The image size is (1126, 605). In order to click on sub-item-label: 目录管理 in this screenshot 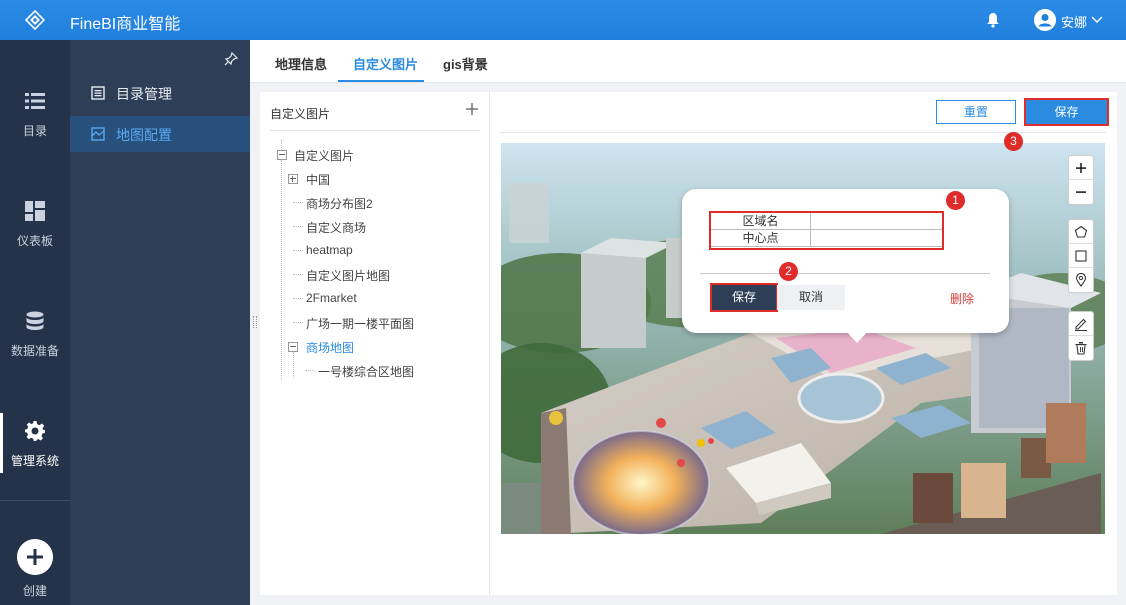, I will do `click(144, 94)`.